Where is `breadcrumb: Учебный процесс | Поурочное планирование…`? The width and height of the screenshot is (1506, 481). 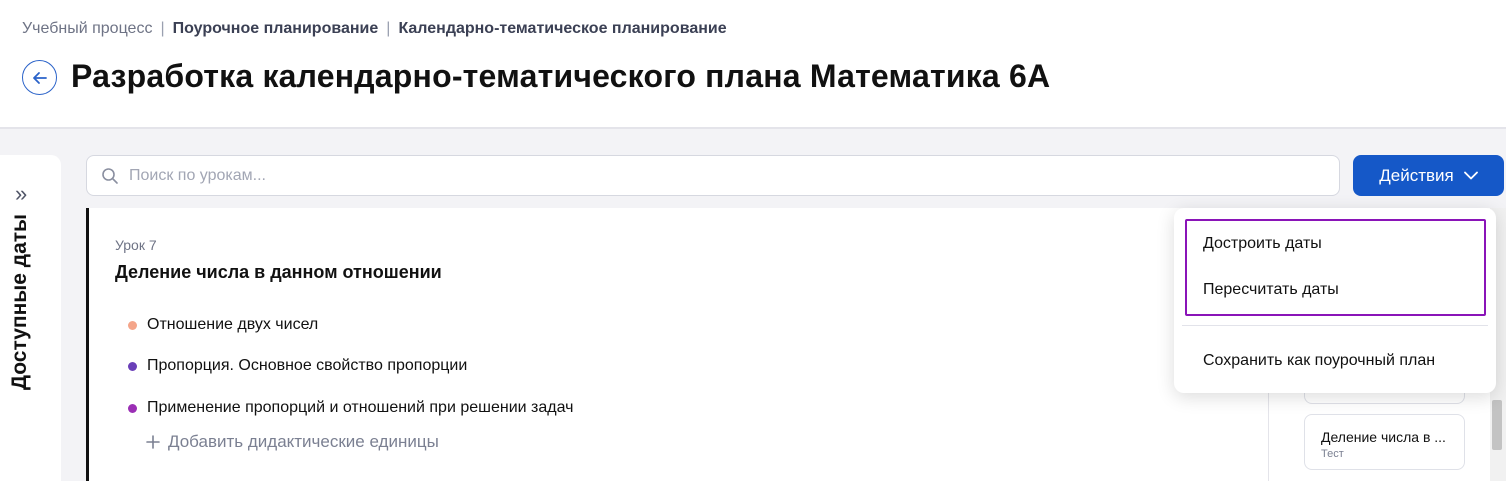 breadcrumb: Учебный процесс | Поурочное планирование… is located at coordinates (374, 29).